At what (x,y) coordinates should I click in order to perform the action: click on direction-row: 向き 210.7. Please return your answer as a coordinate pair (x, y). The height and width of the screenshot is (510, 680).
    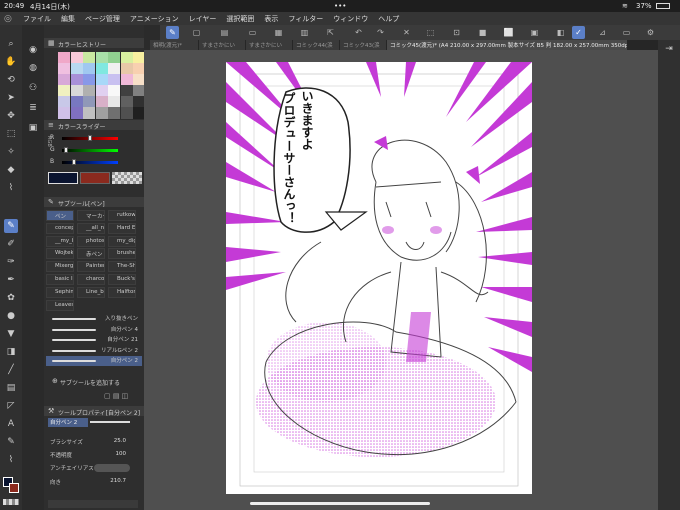
    Looking at the image, I should click on (95, 482).